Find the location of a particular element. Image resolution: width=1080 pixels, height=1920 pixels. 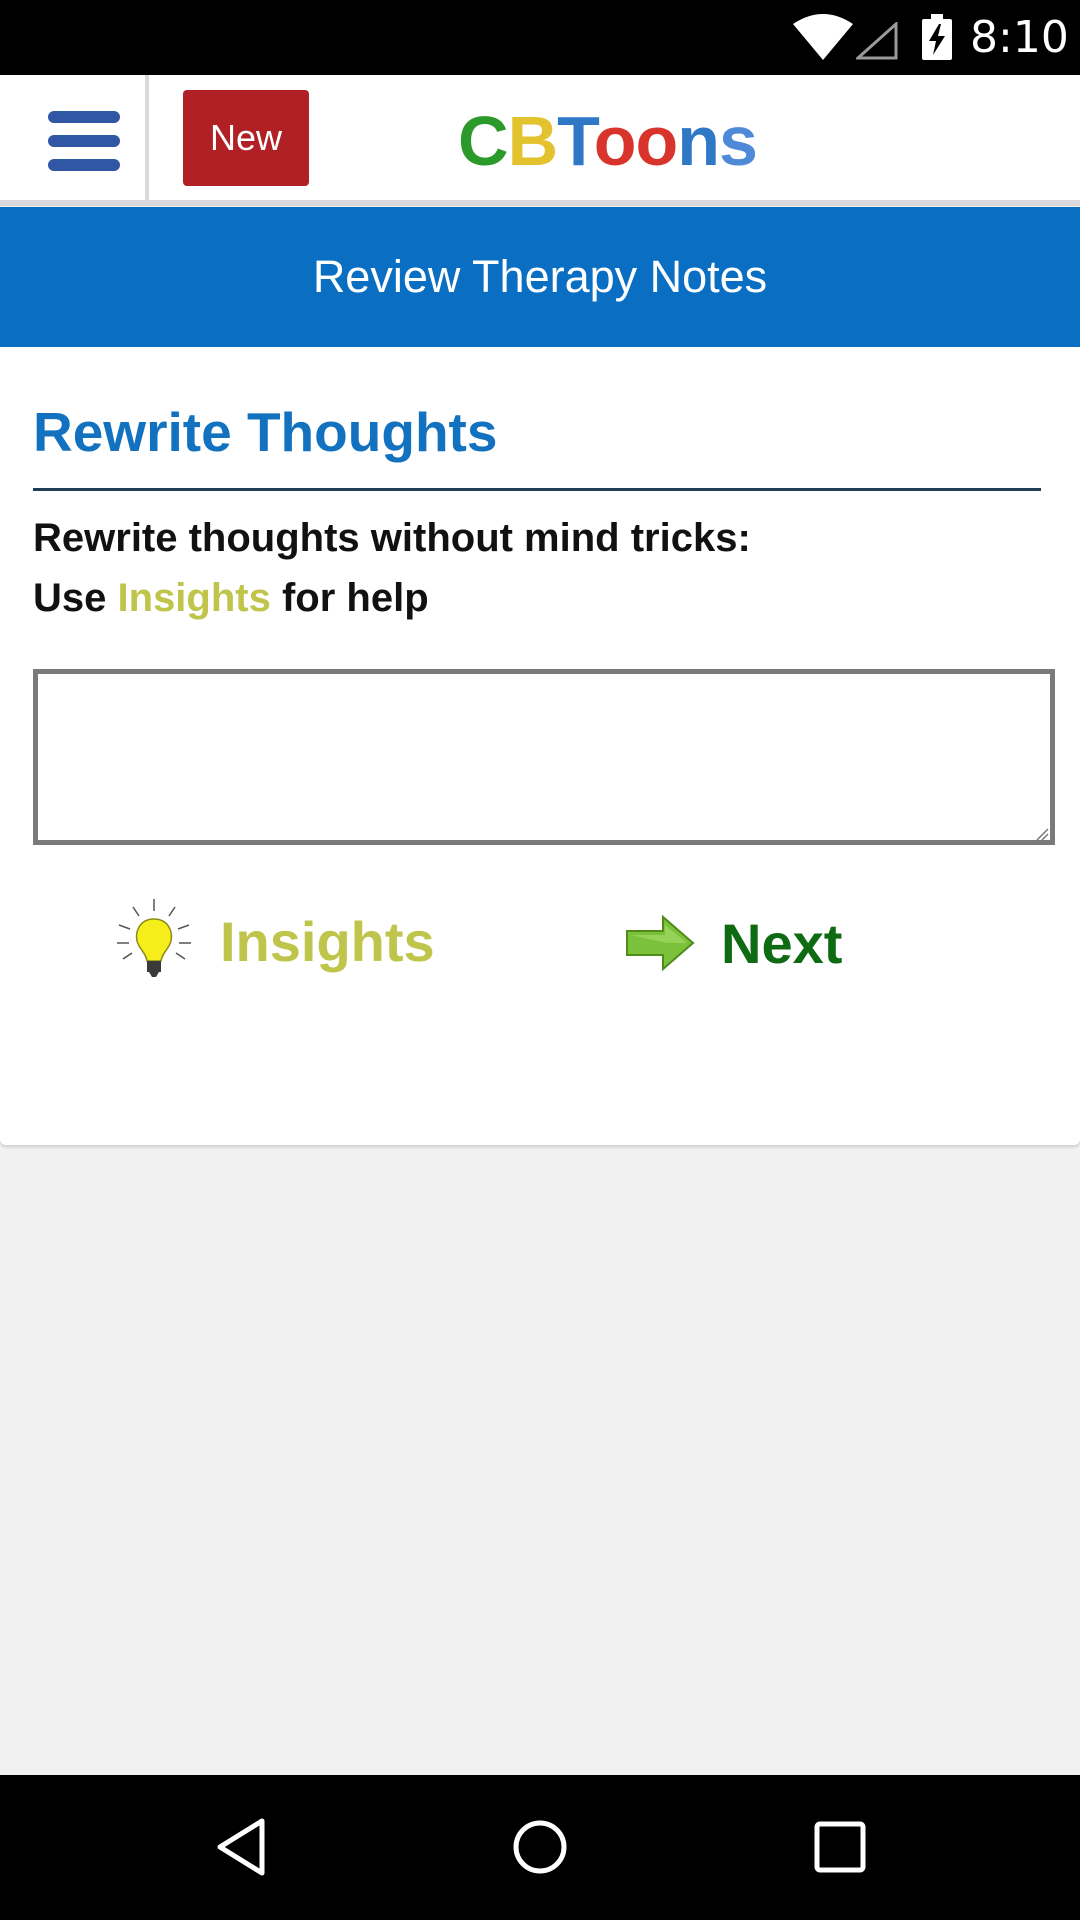

resize-handle-icon is located at coordinates (1042, 834).